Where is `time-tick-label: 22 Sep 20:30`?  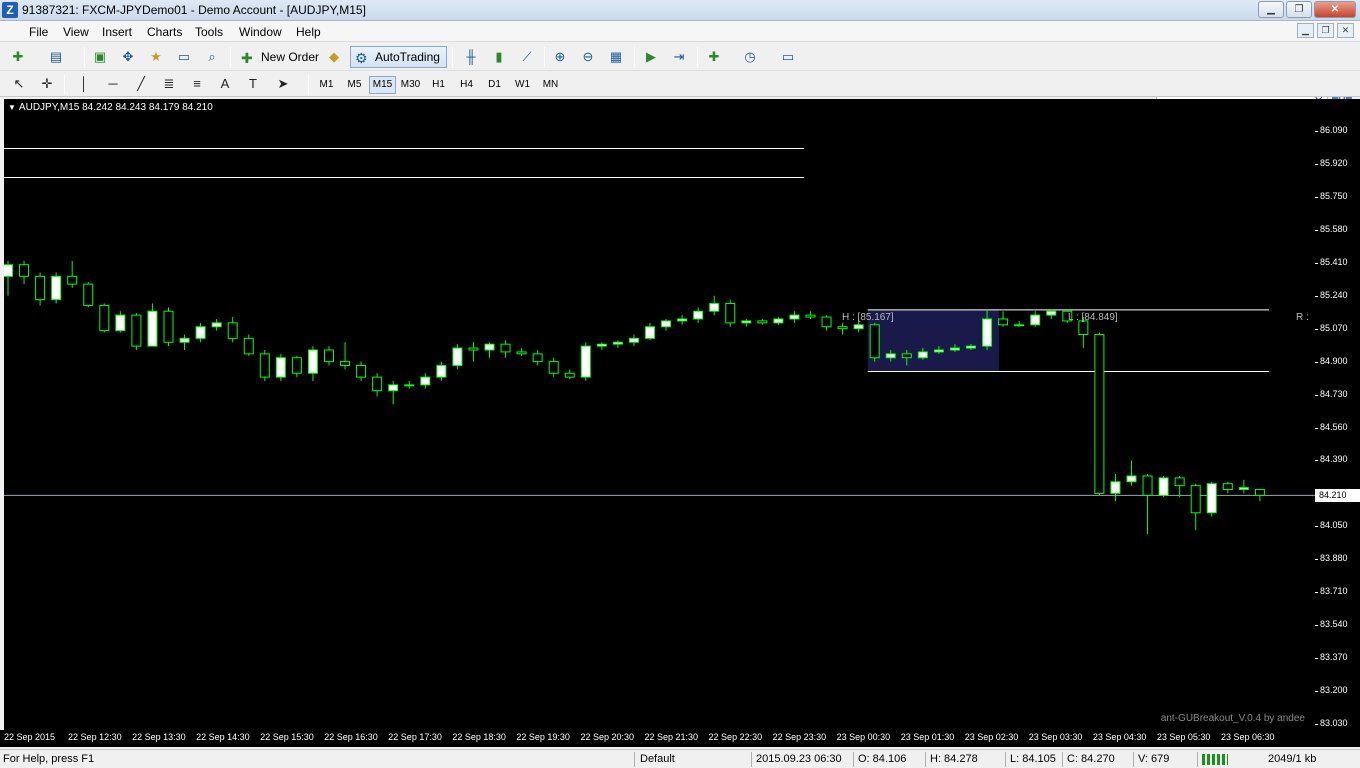
time-tick-label: 22 Sep 20:30 is located at coordinates (607, 737).